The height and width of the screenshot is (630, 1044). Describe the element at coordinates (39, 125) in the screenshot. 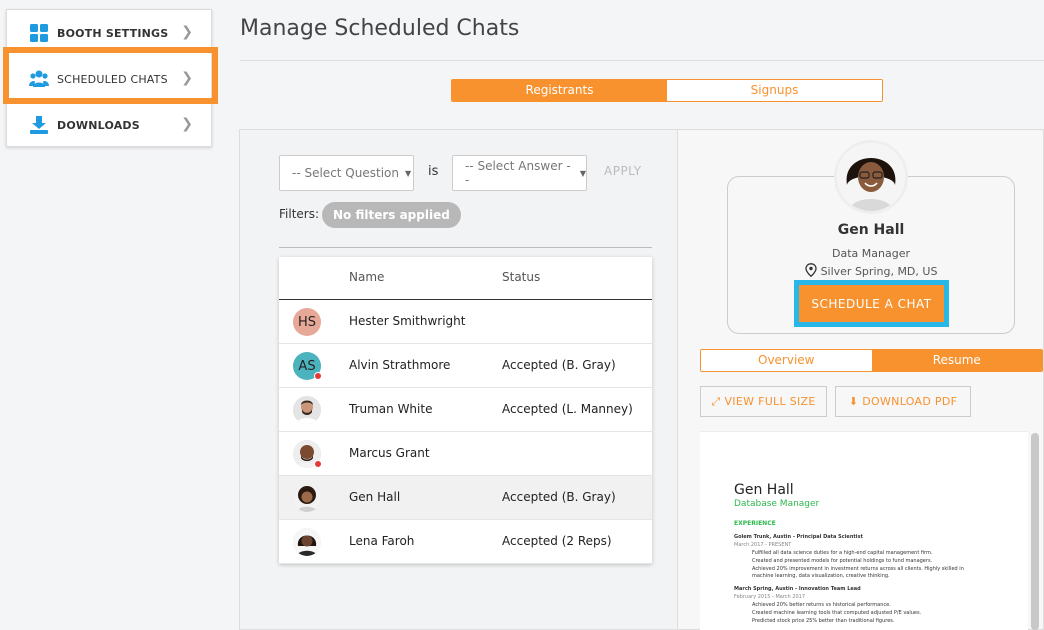

I see `download-icon` at that location.